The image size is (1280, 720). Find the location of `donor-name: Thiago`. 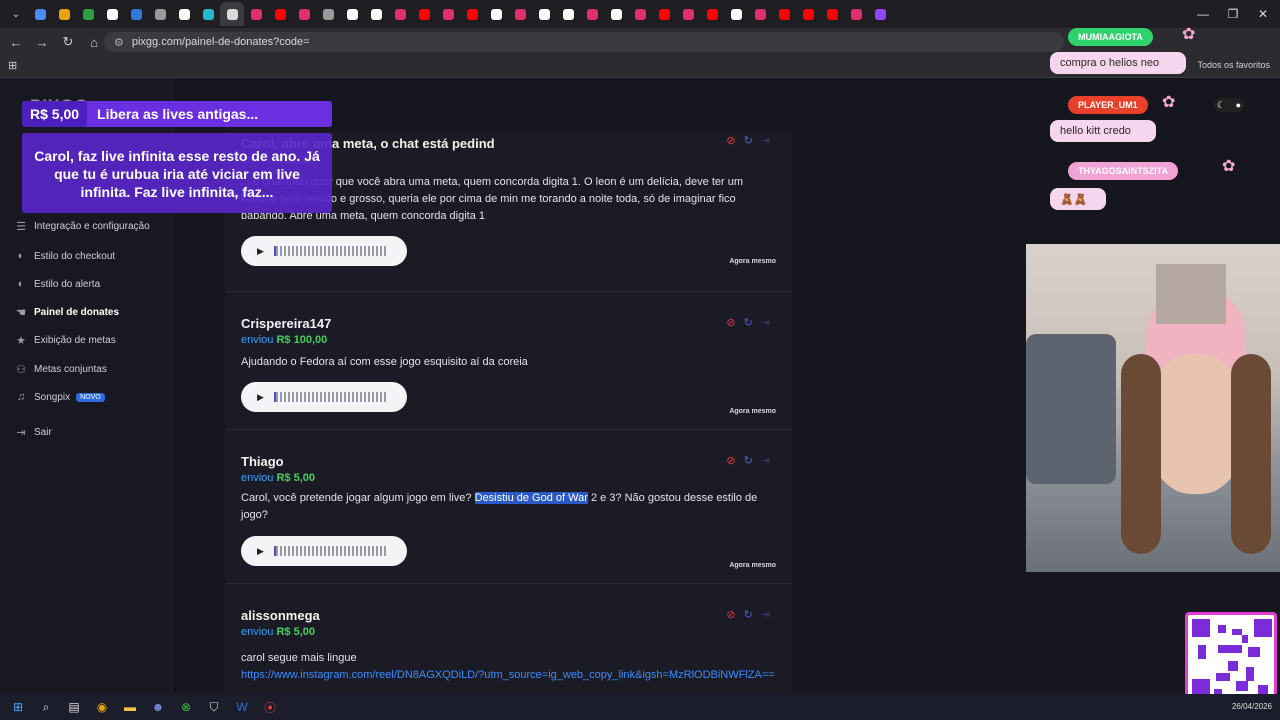

donor-name: Thiago is located at coordinates (262, 461).